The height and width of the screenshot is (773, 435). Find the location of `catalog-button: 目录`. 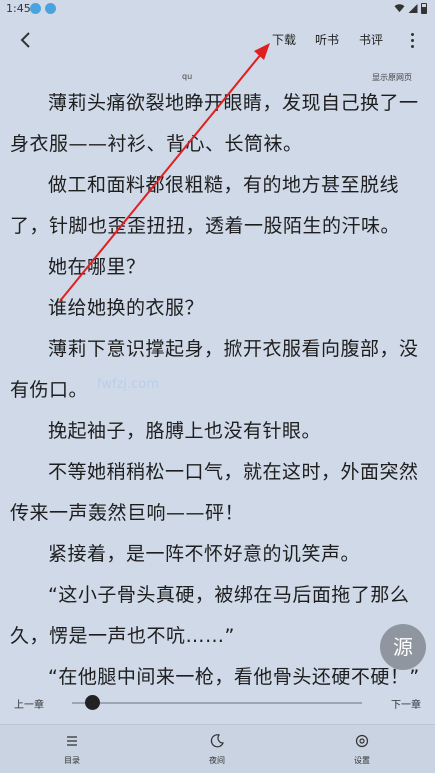

catalog-button: 目录 is located at coordinates (72, 749).